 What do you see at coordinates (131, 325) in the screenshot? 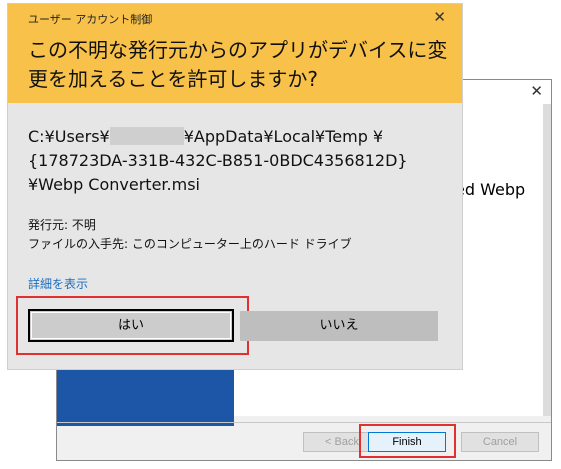
I see `yes-button: はい` at bounding box center [131, 325].